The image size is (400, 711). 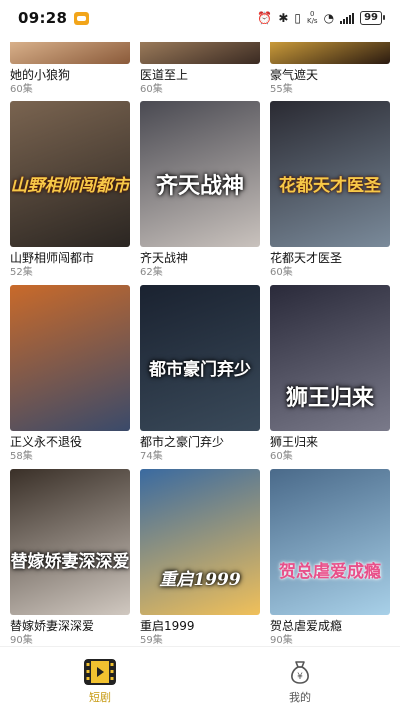 What do you see at coordinates (200, 69) in the screenshot?
I see `drama-card: 医道至上 60集` at bounding box center [200, 69].